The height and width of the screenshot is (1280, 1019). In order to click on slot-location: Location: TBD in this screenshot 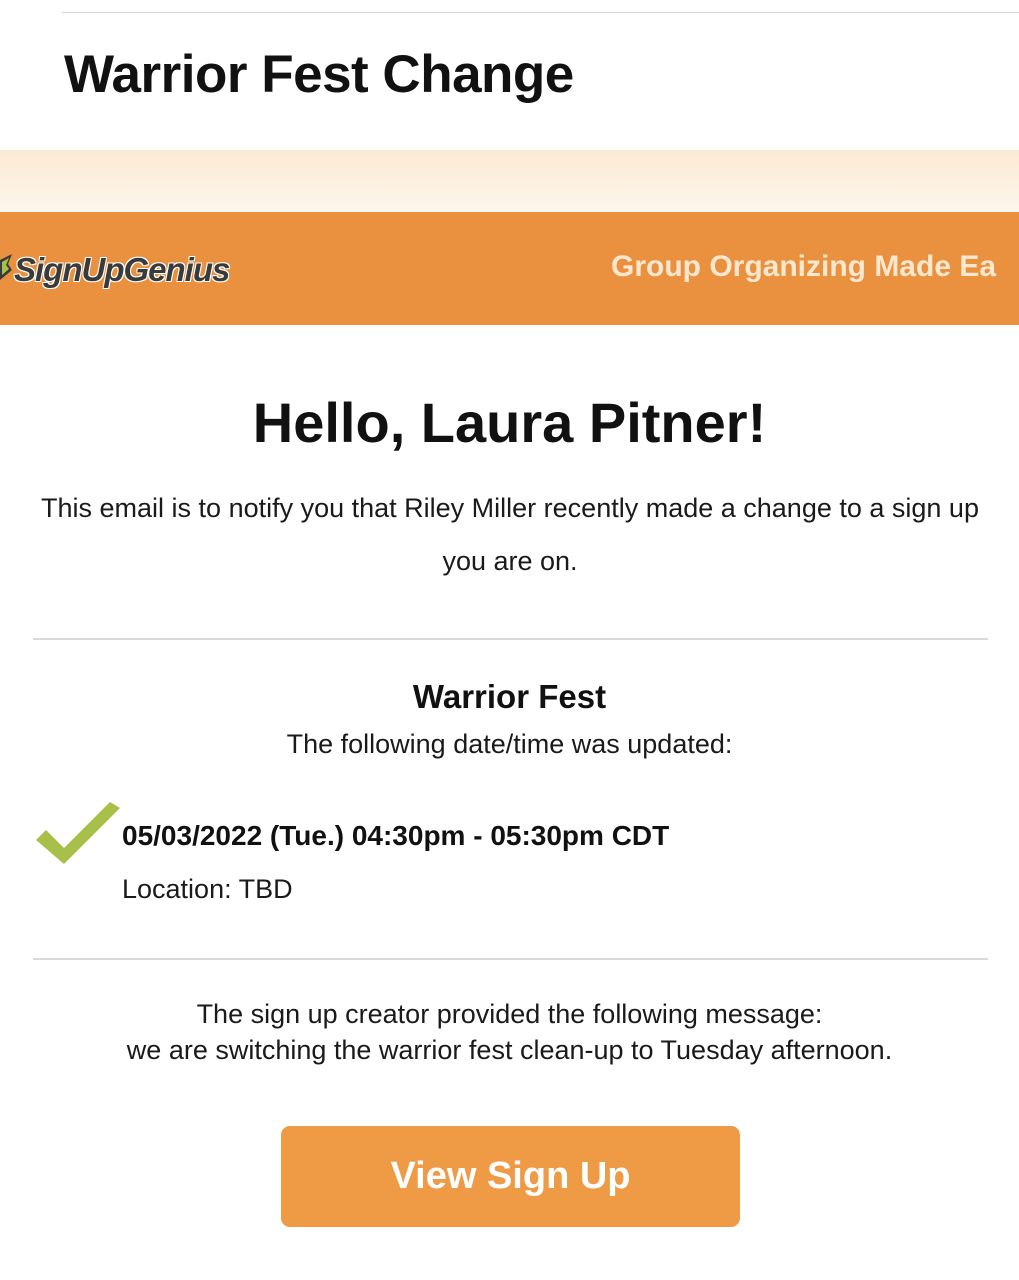, I will do `click(207, 889)`.